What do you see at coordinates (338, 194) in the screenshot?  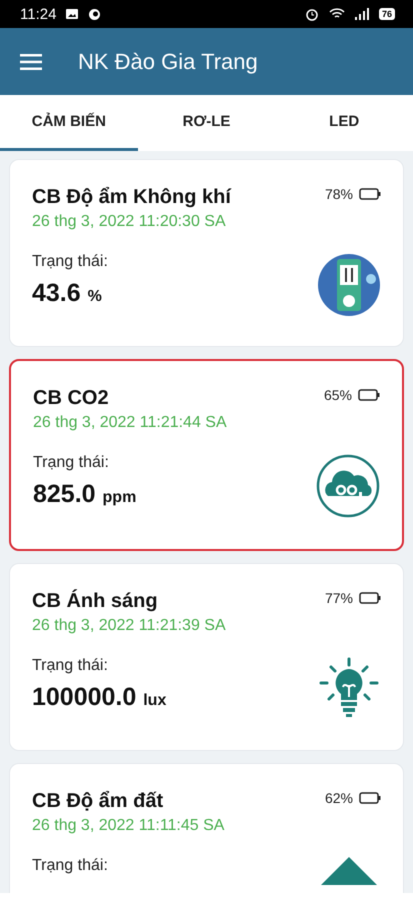 I see `battery-percent: 78%` at bounding box center [338, 194].